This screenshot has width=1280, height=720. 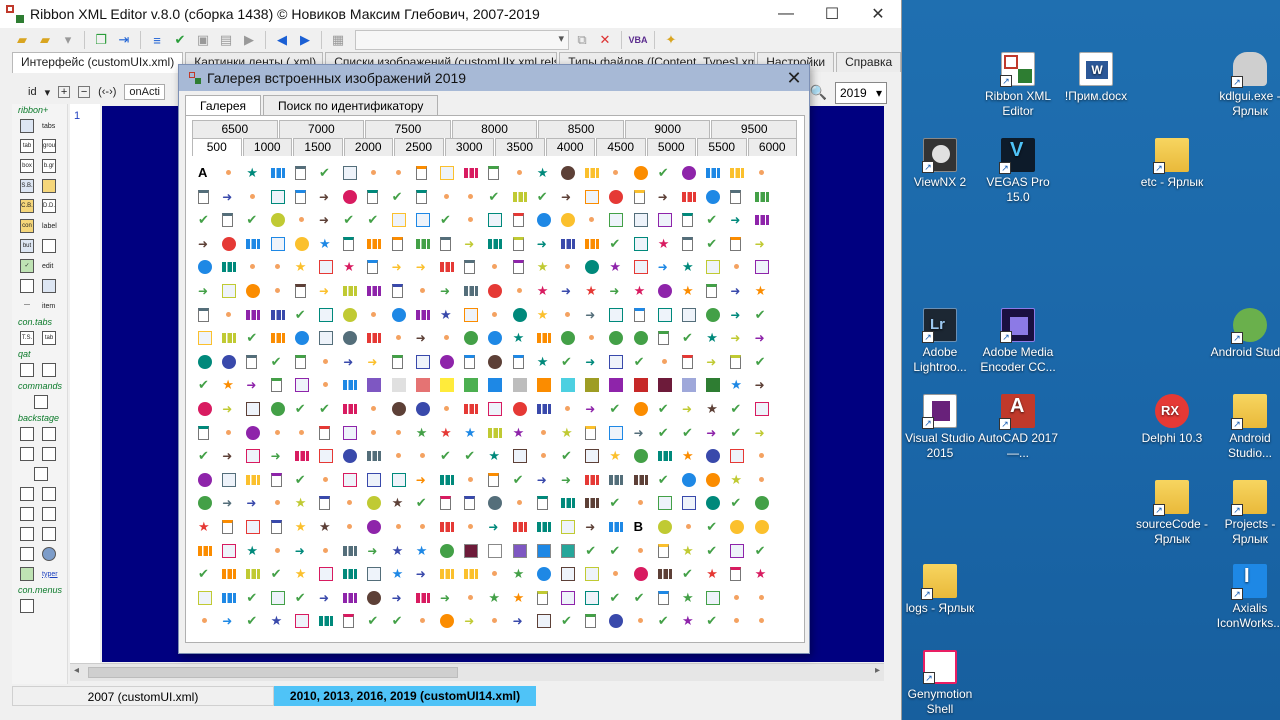 What do you see at coordinates (48, 92) in the screenshot?
I see `id-dropdown-arrow-icon: ▾` at bounding box center [48, 92].